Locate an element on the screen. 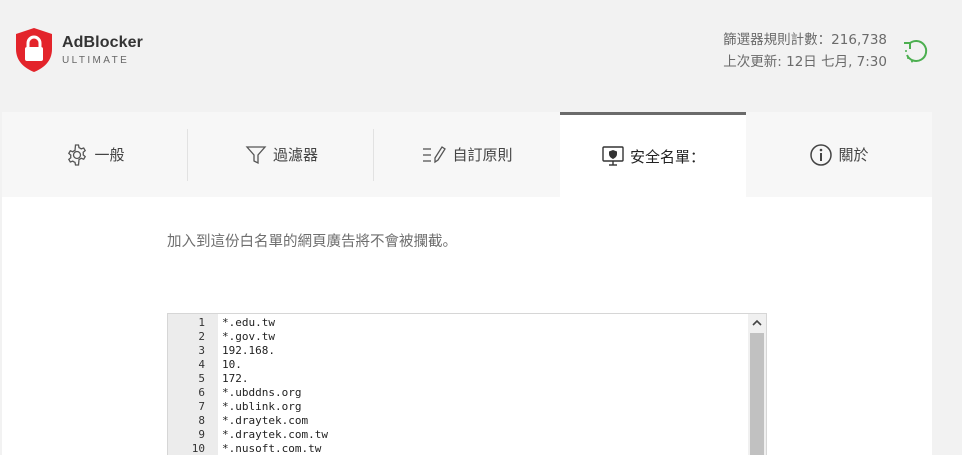 The height and width of the screenshot is (455, 962). line-number: 5 is located at coordinates (201, 378).